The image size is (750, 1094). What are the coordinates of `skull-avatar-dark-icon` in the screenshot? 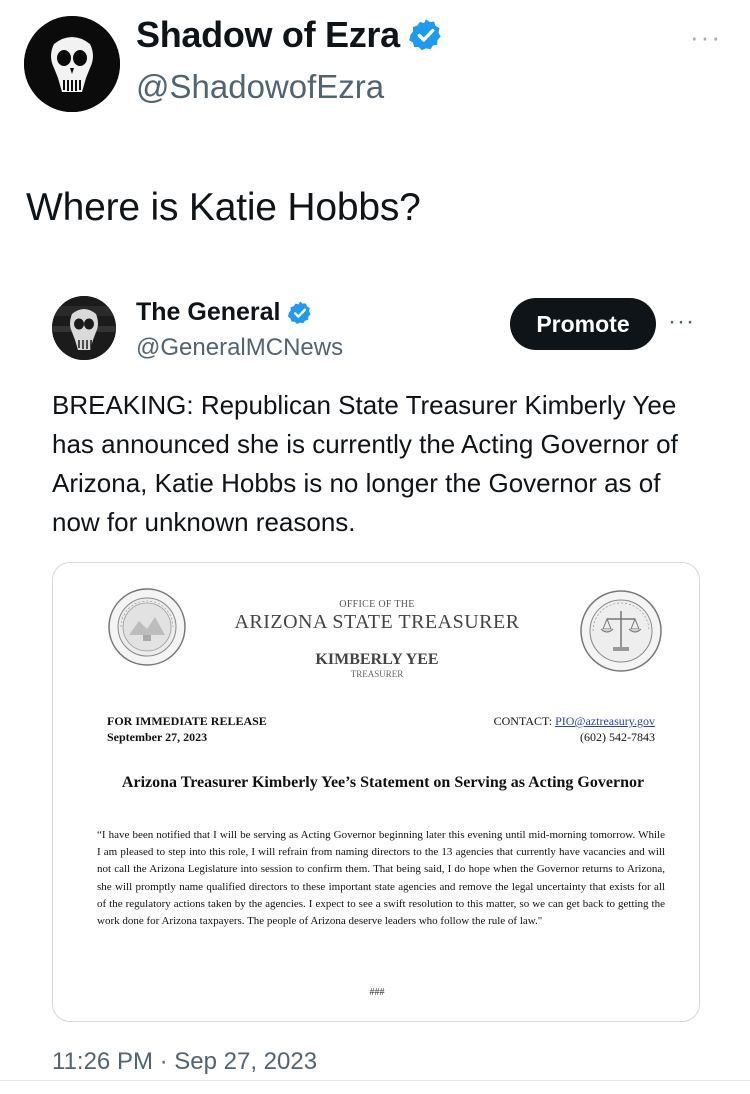 It's located at (84, 328).